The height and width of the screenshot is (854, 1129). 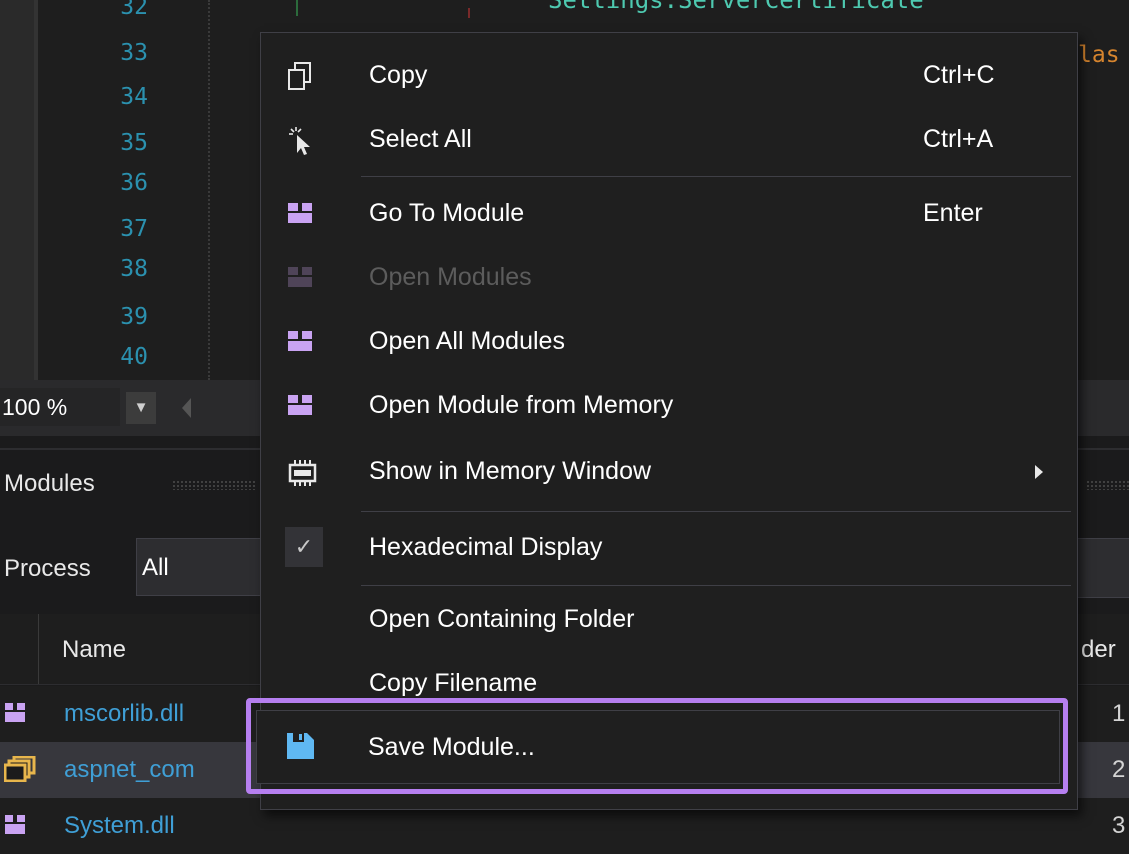 I want to click on indent-guide, so click(x=209, y=190).